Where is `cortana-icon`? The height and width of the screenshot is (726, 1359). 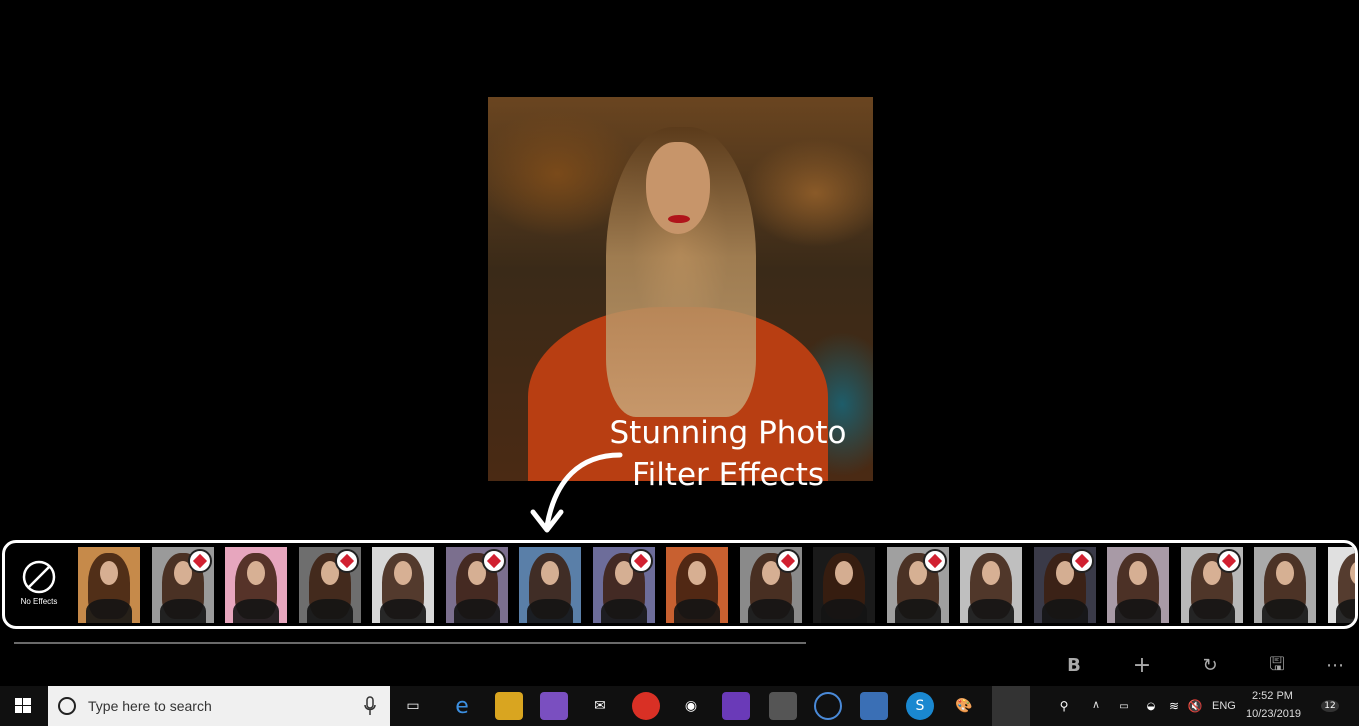
cortana-icon is located at coordinates (67, 706).